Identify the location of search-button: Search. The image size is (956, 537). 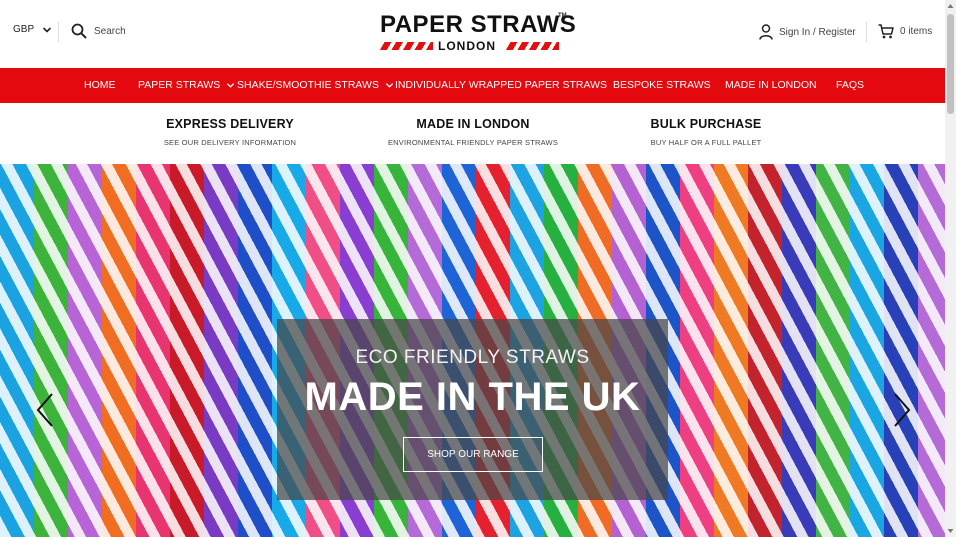
(98, 31).